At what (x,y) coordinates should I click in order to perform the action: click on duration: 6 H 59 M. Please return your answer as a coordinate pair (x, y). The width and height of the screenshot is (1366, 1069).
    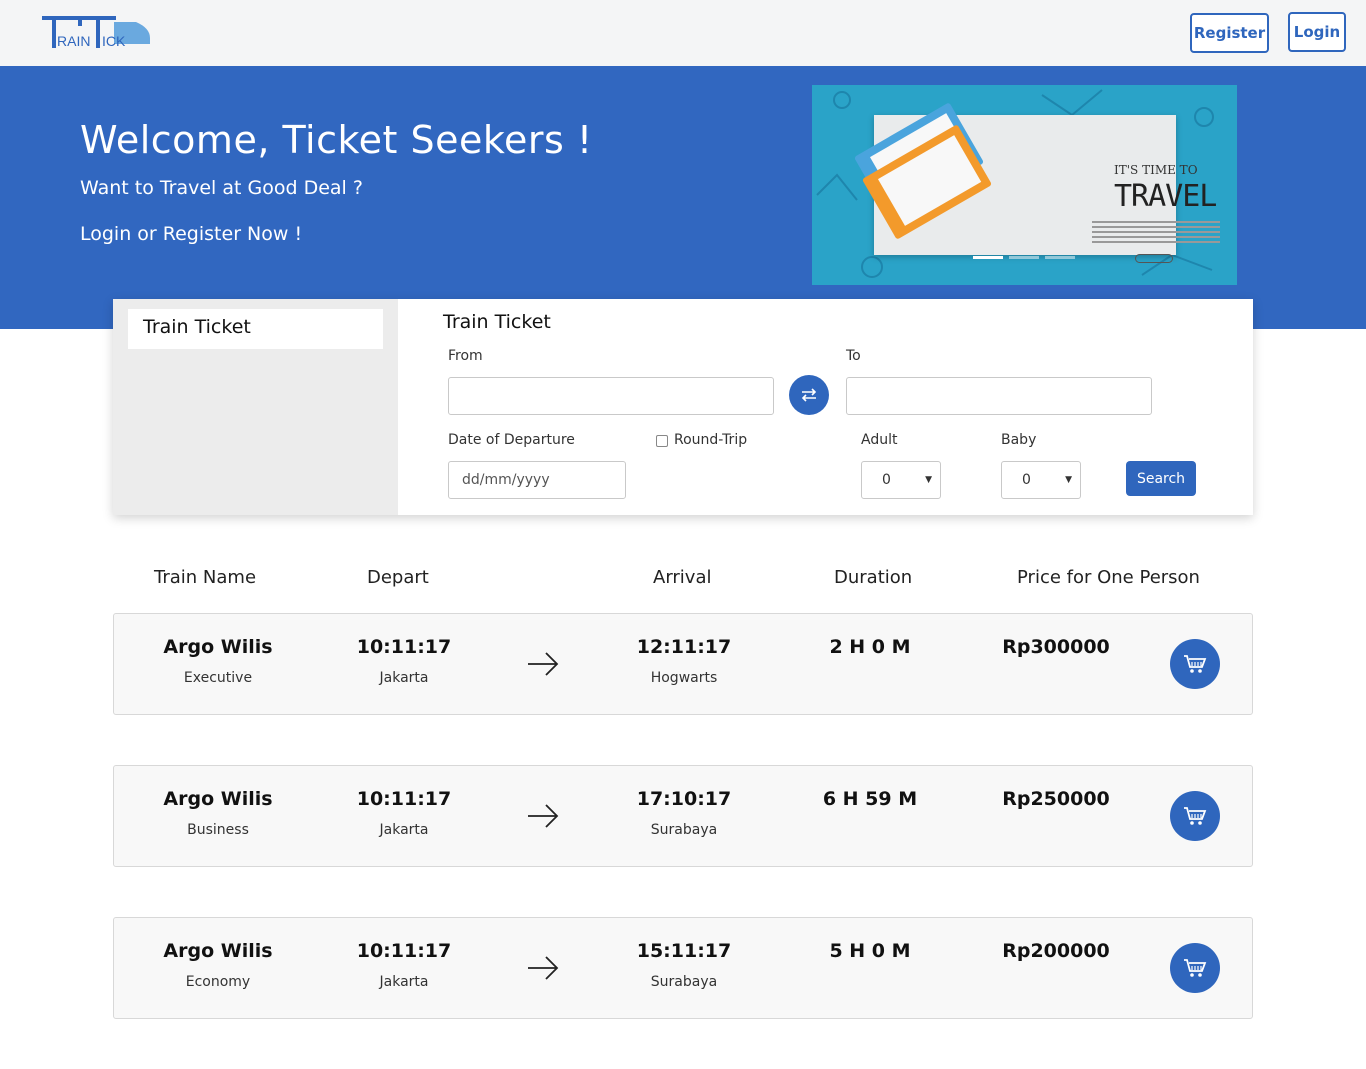
    Looking at the image, I should click on (870, 799).